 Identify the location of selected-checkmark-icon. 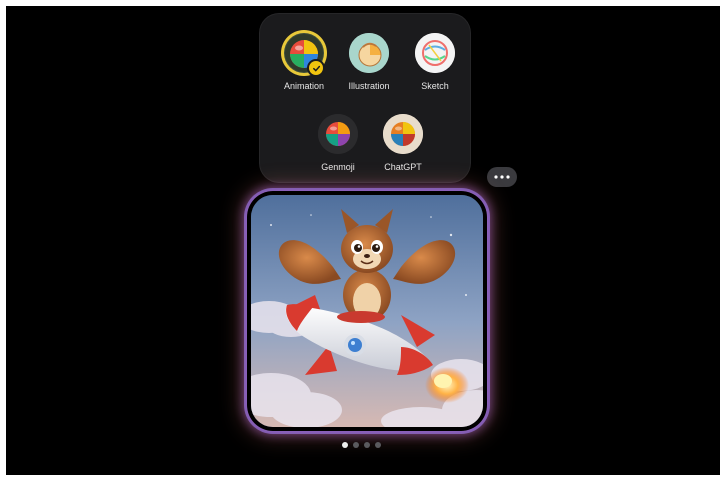
(316, 68).